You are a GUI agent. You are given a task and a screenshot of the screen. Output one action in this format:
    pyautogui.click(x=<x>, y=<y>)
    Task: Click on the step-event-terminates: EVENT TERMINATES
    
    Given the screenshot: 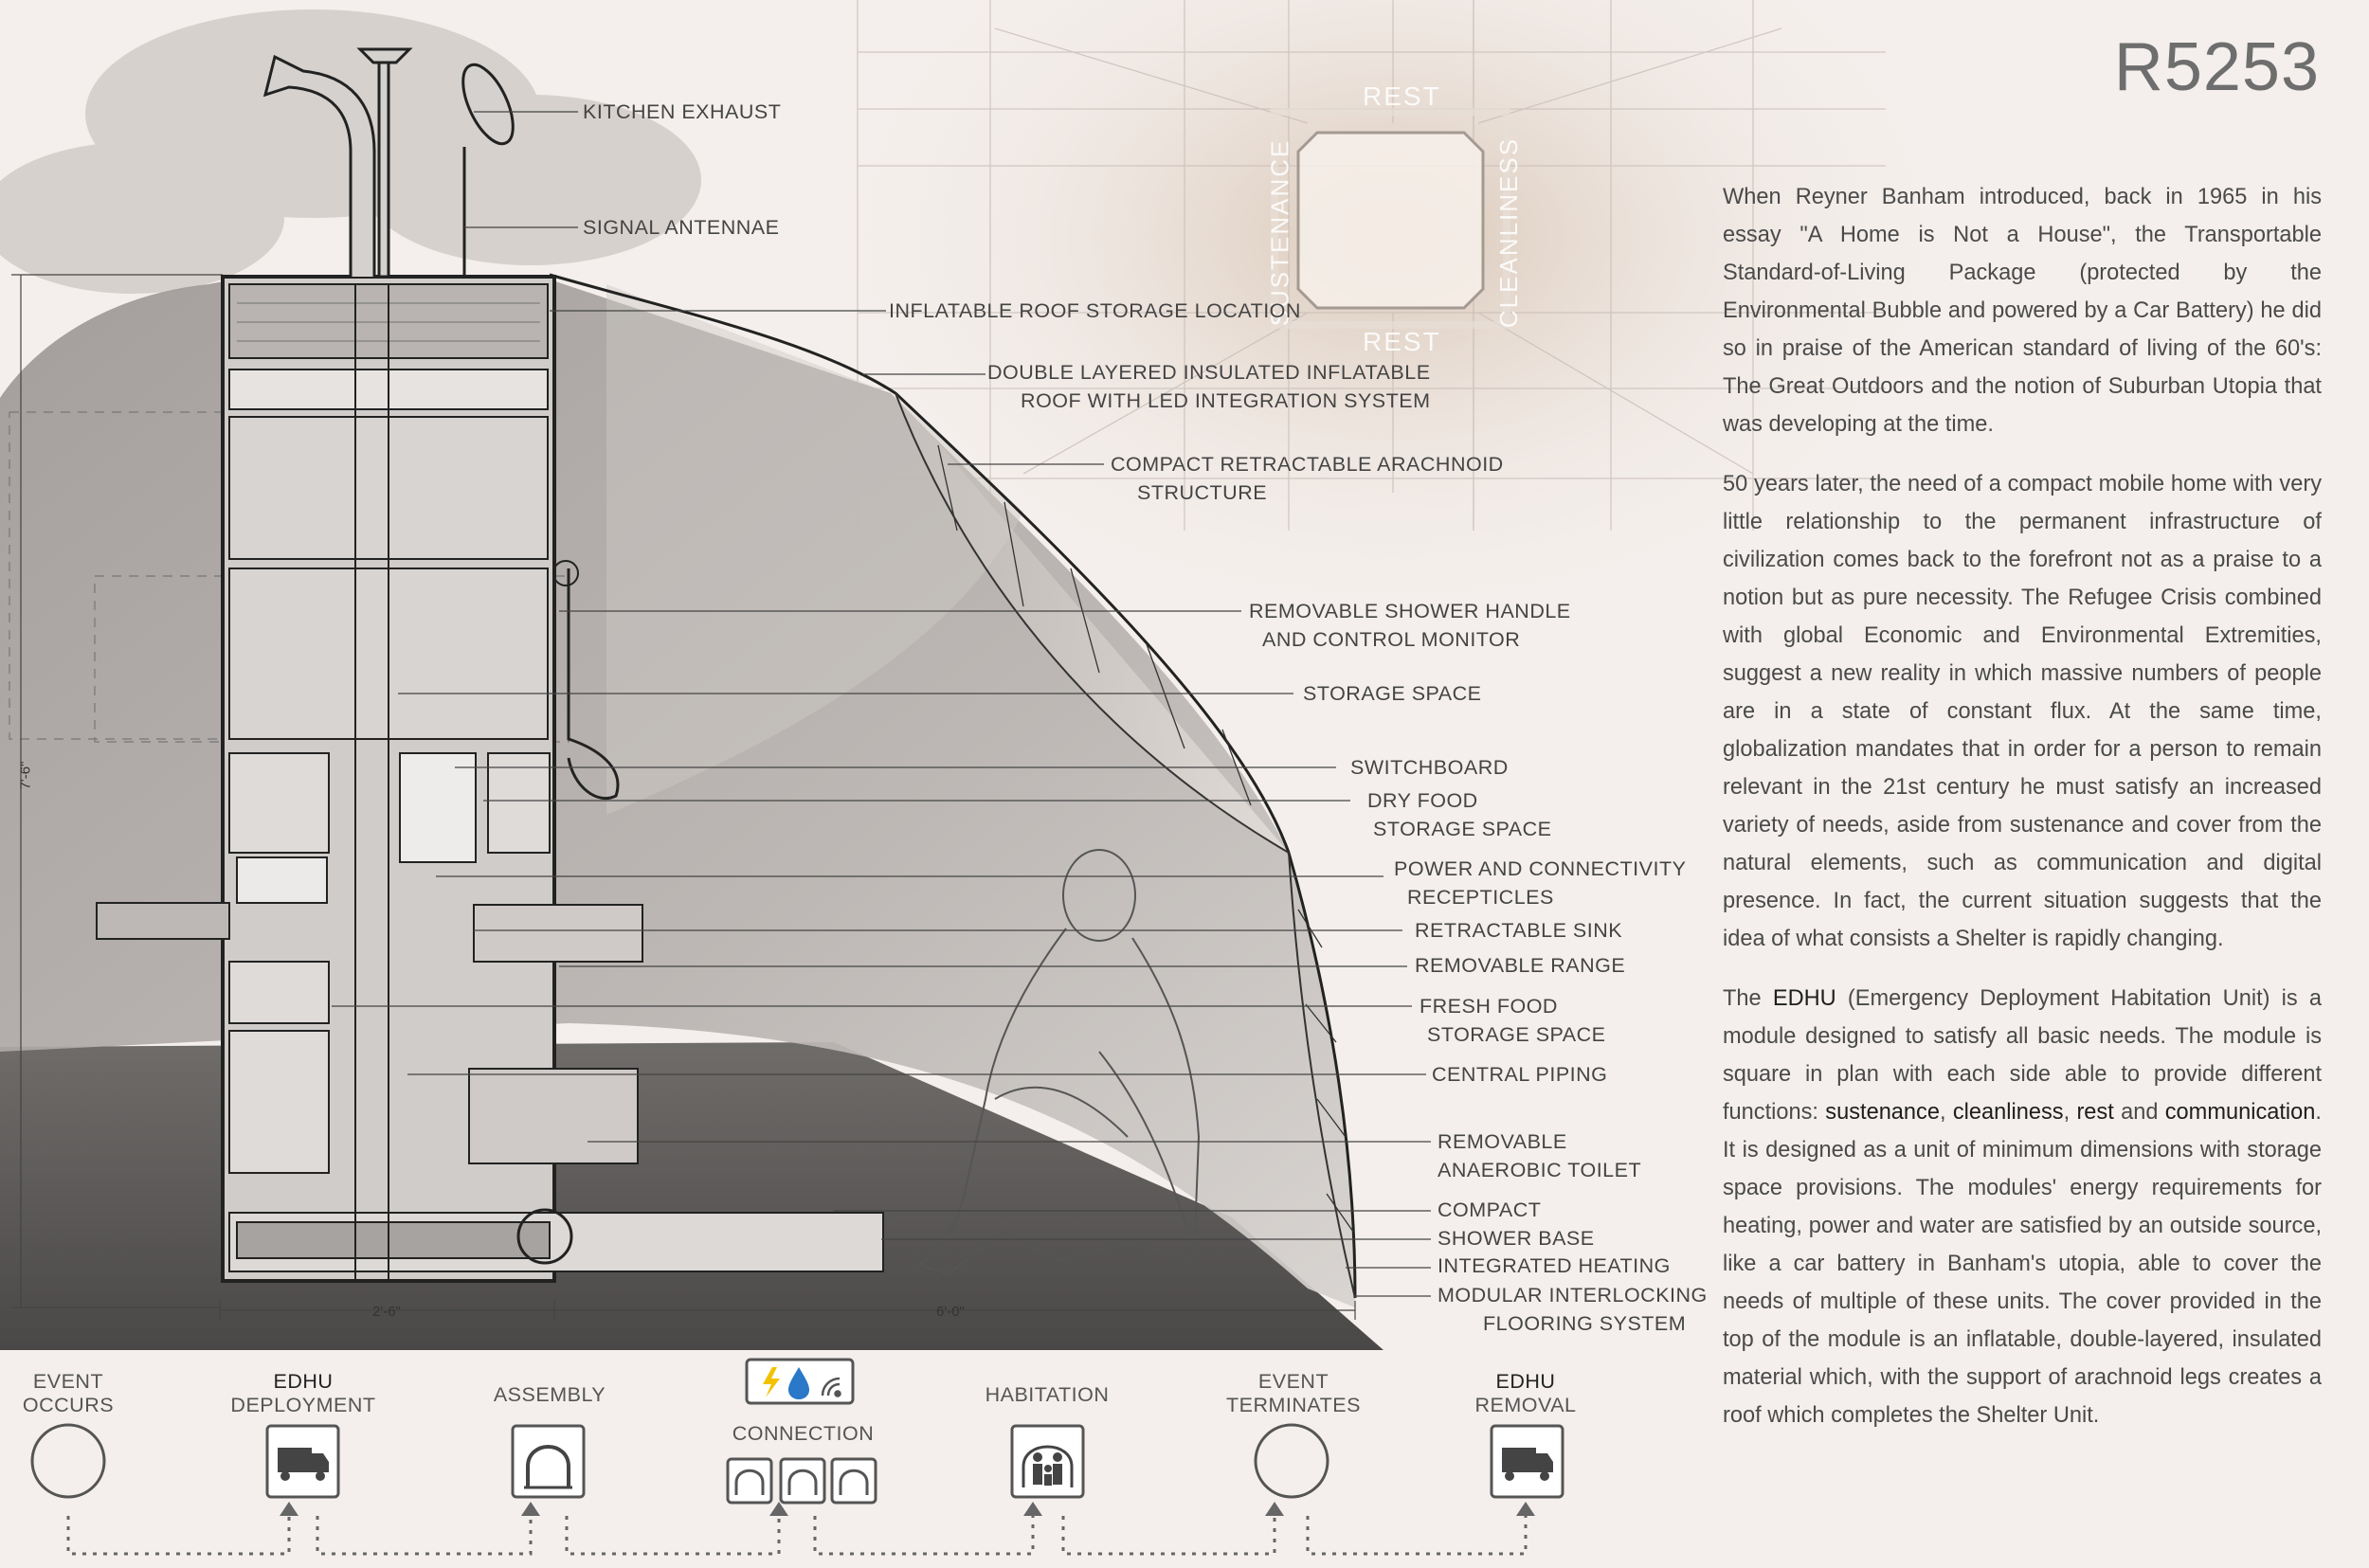 What is the action you would take?
    pyautogui.click(x=1293, y=1393)
    